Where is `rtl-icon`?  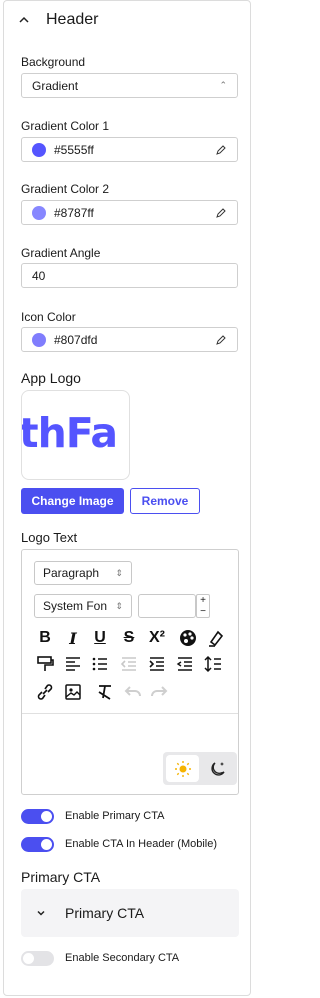
rtl-icon is located at coordinates (185, 664).